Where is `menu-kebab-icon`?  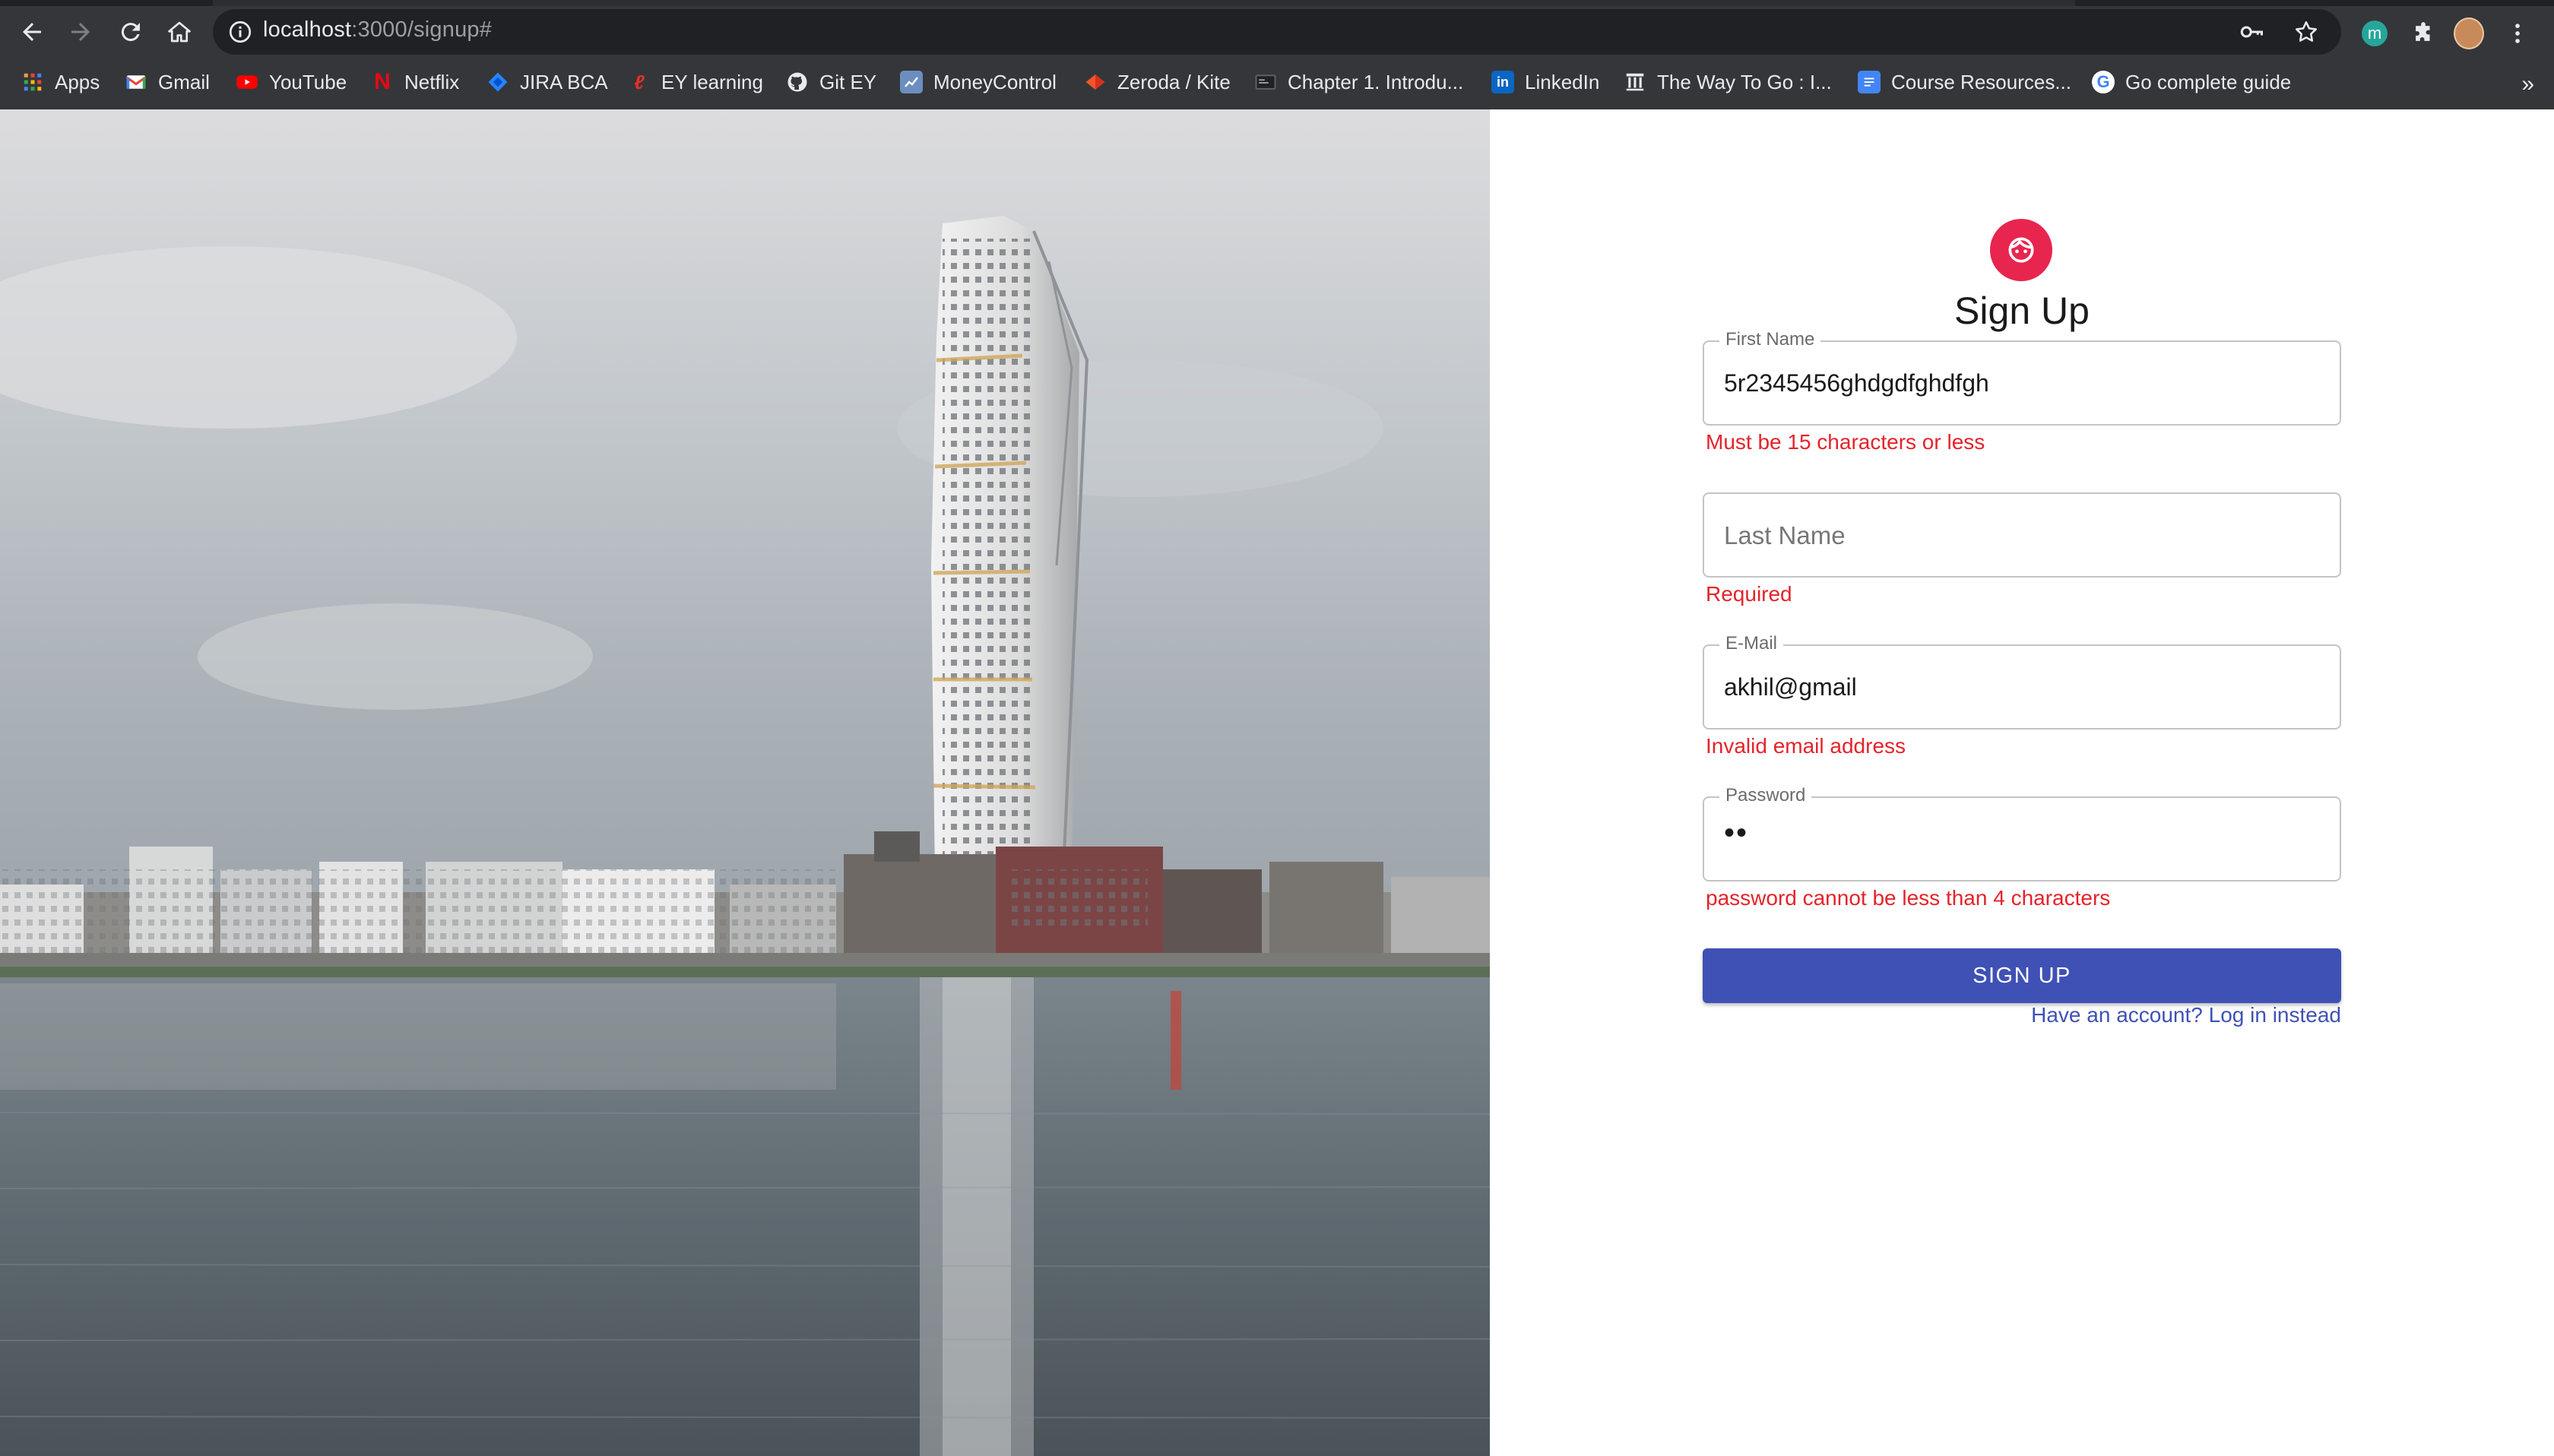 menu-kebab-icon is located at coordinates (2517, 33).